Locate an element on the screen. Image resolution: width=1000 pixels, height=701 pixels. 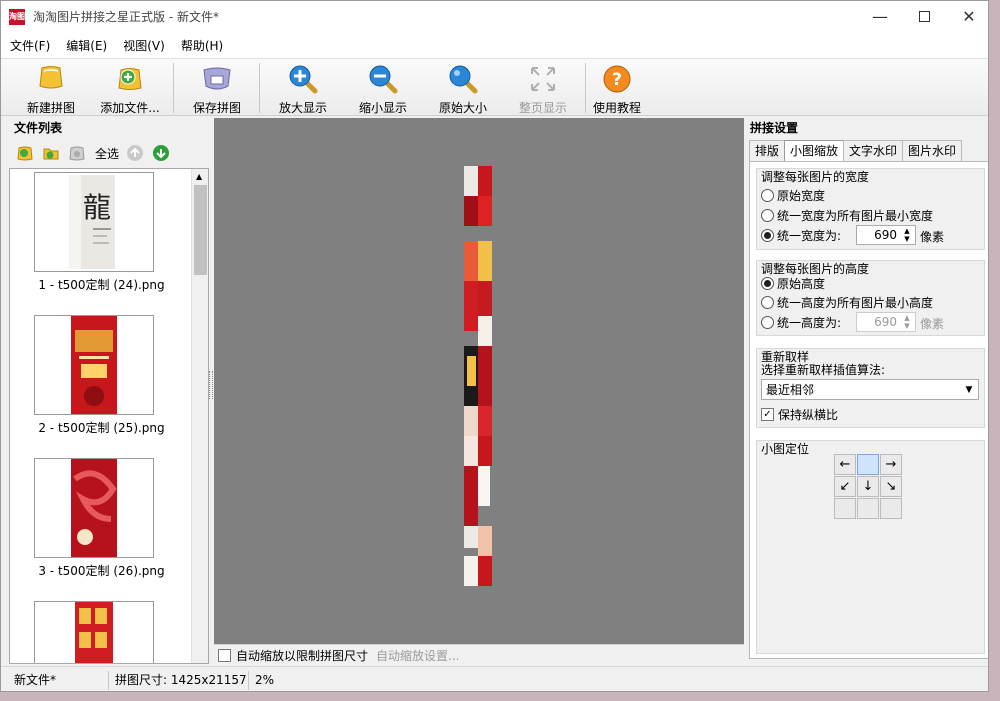
tutorial-button: ? 使用教程 is located at coordinates (617, 89).